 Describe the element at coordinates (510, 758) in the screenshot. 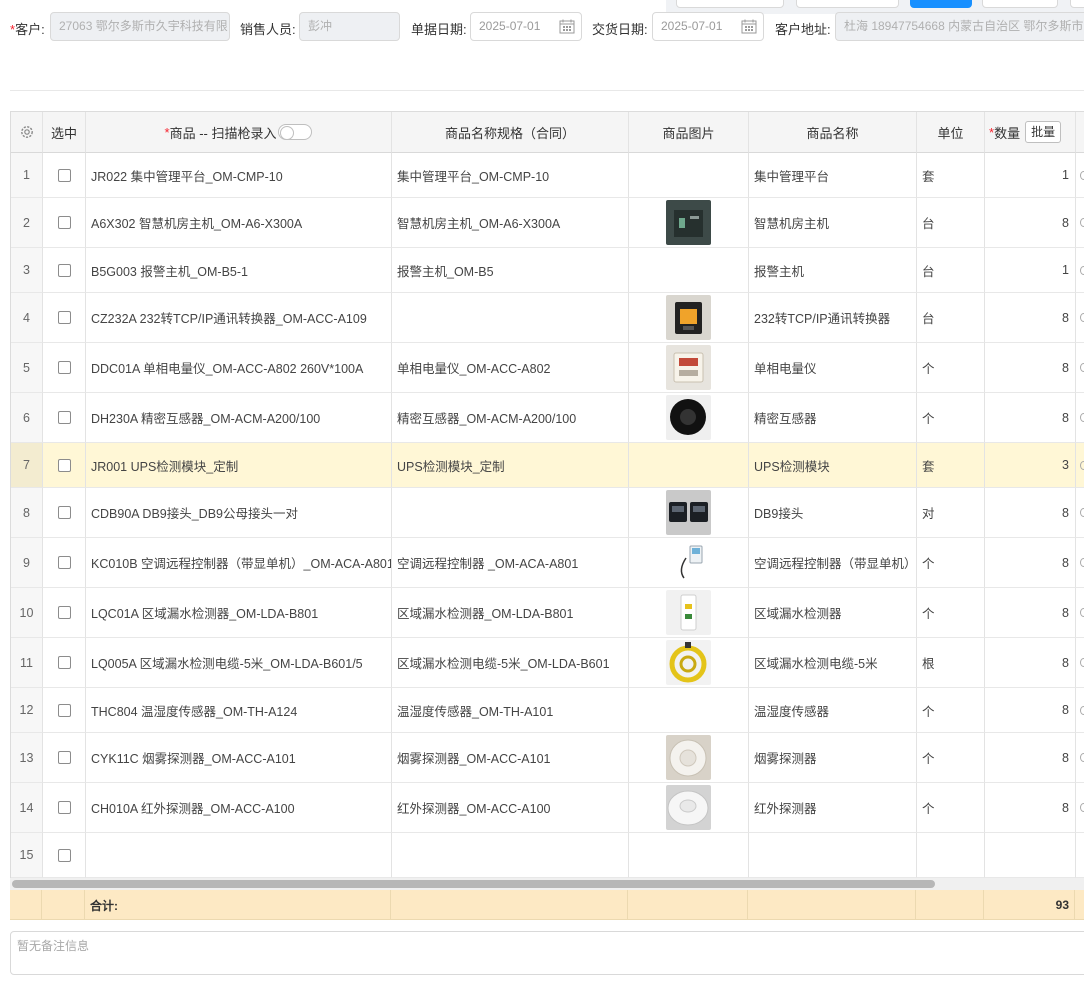

I see `spec-cell: 烟雾探测器_OM-ACC-A101` at that location.